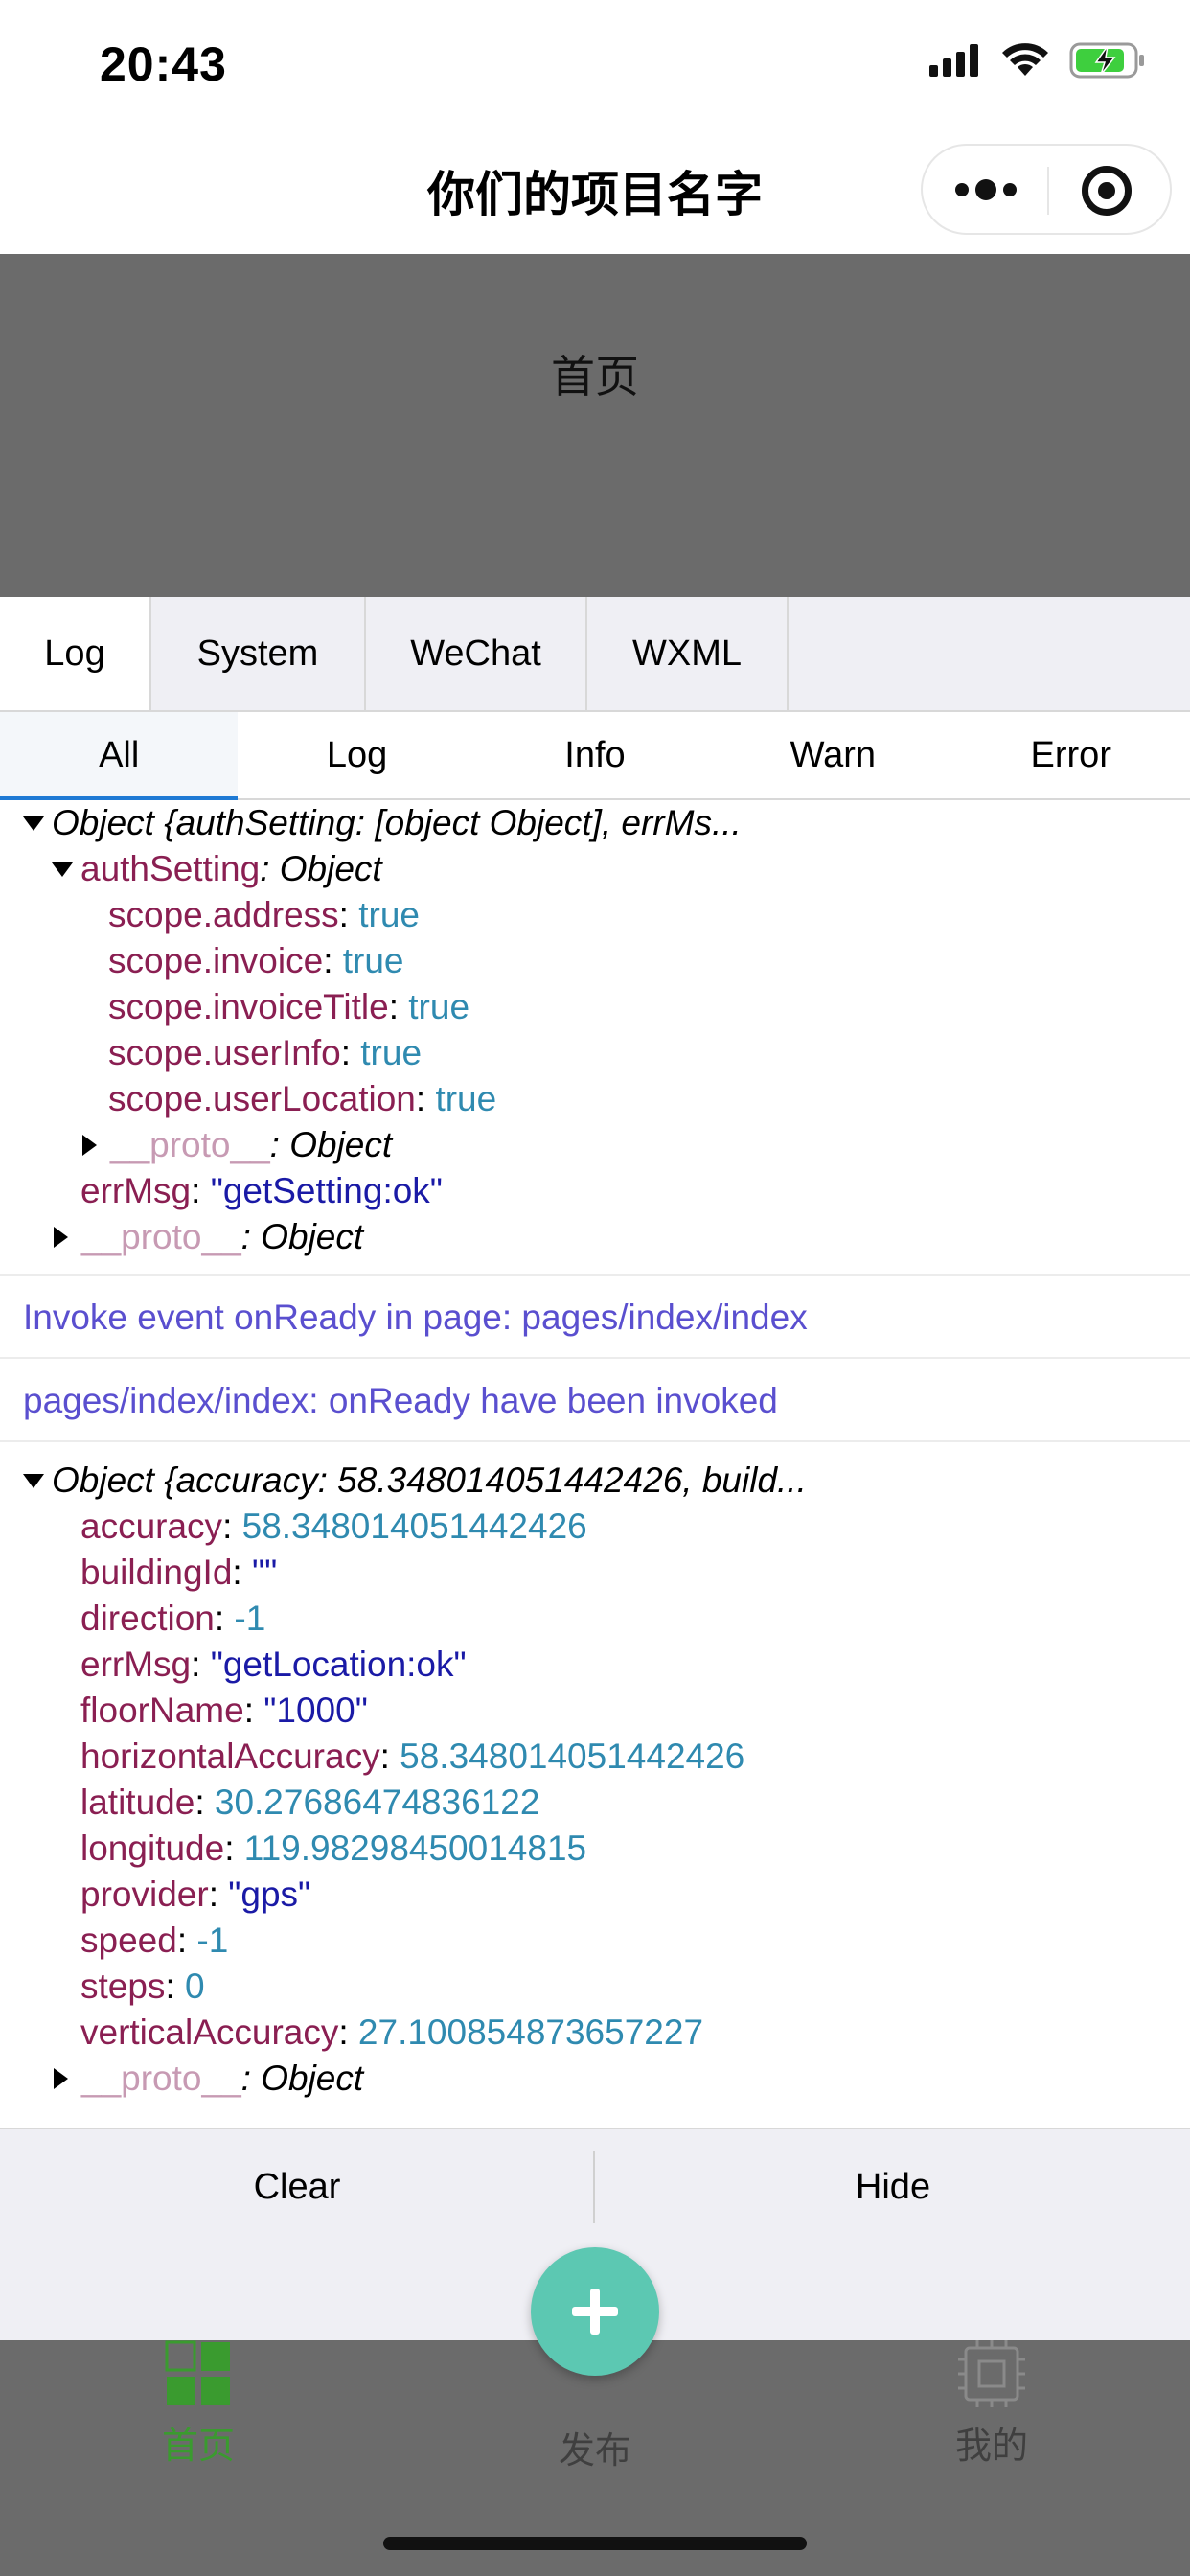 The width and height of the screenshot is (1190, 2576). Describe the element at coordinates (476, 653) in the screenshot. I see `tab-wechat: WeChat` at that location.